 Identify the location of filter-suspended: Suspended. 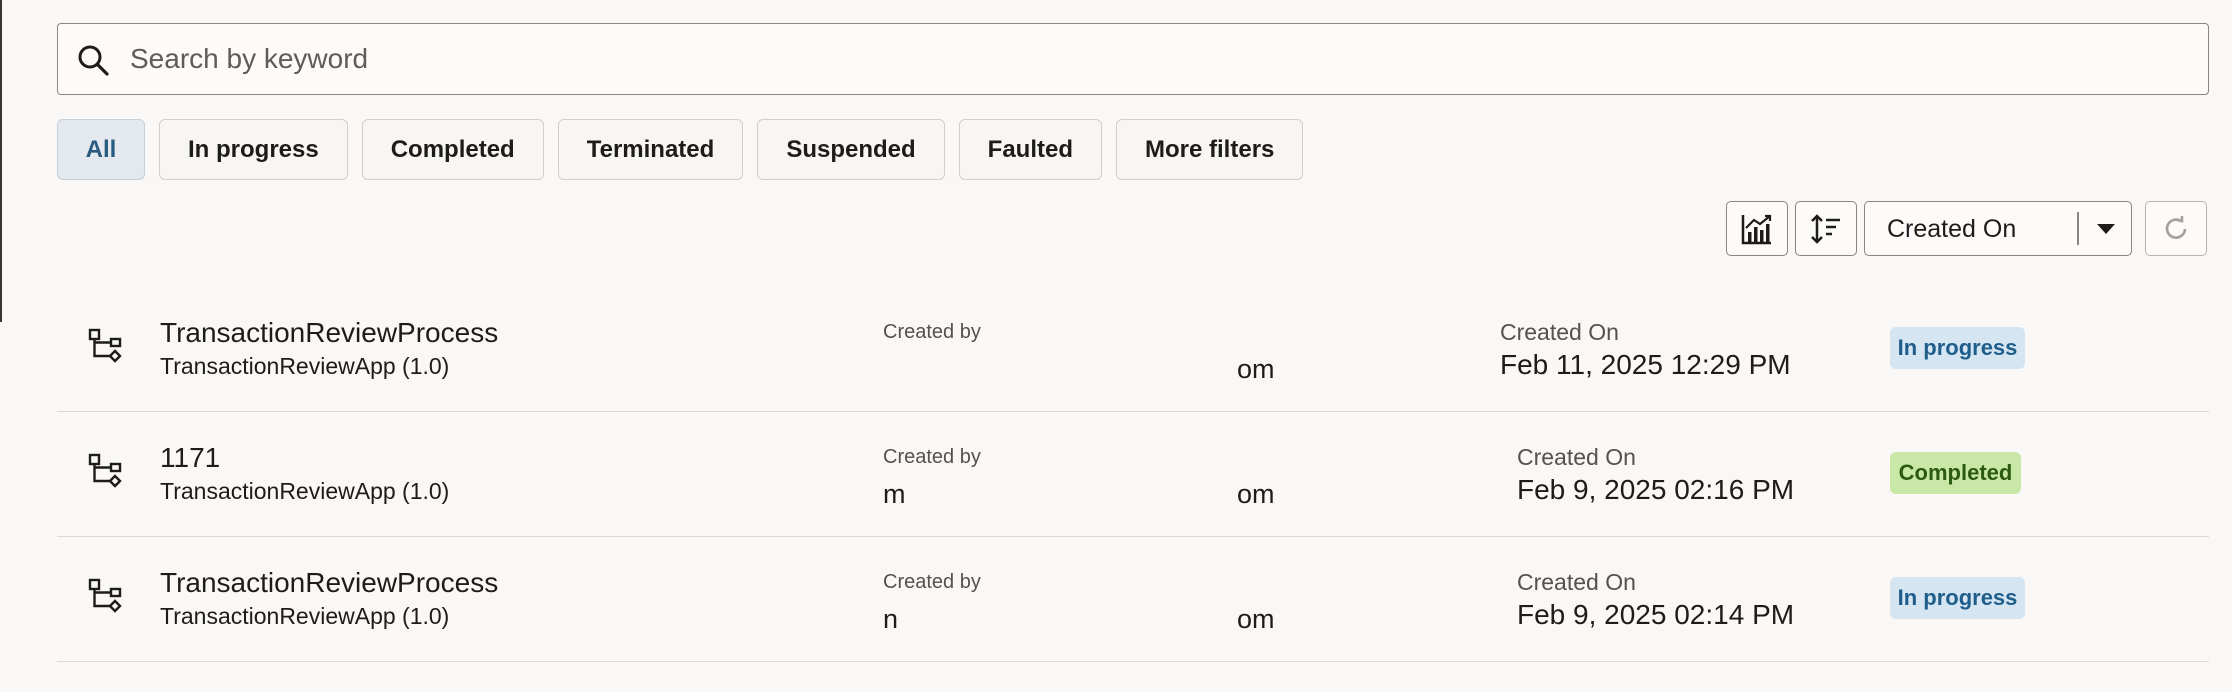
(851, 149).